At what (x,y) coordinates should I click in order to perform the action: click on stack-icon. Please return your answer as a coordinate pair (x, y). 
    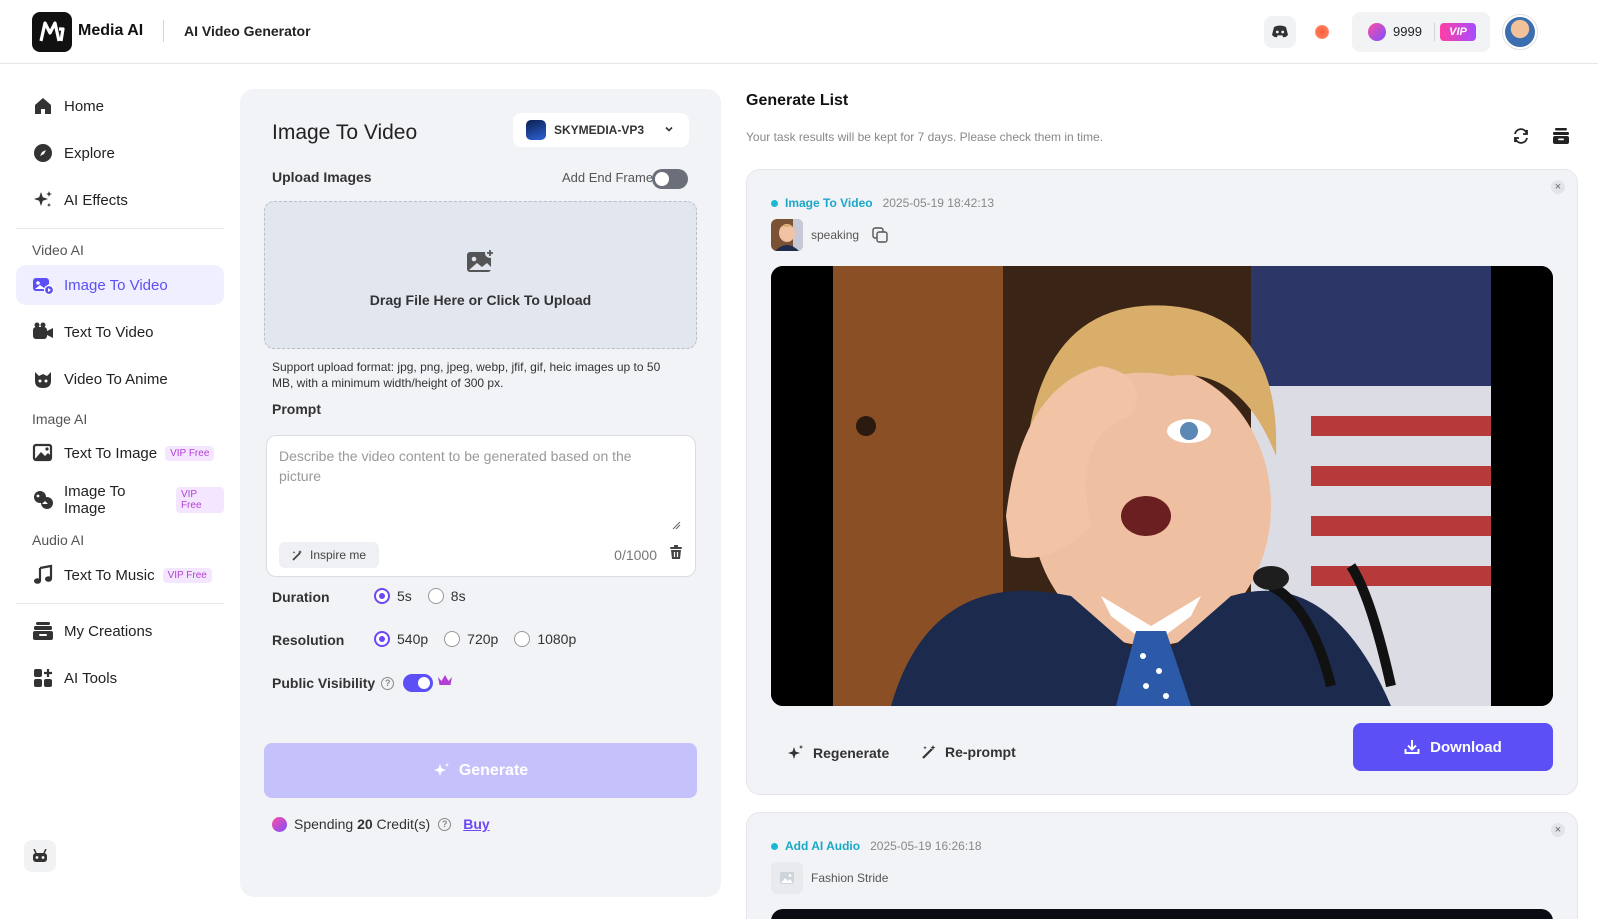
    Looking at the image, I should click on (43, 631).